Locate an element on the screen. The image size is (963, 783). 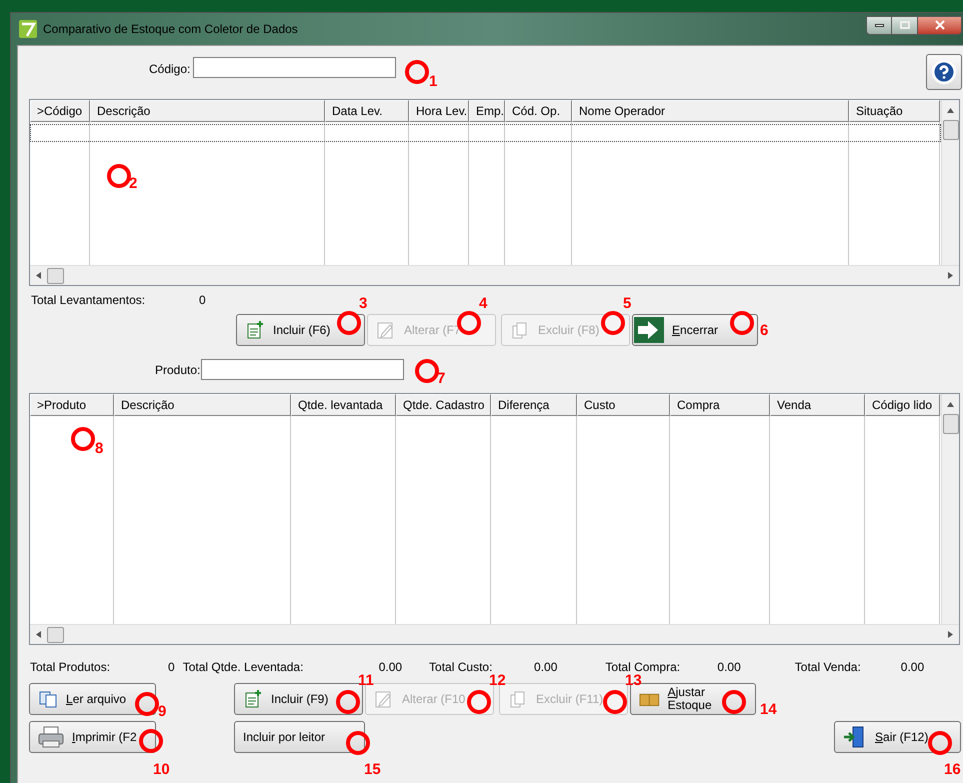
toolbar-button: Incluir (F6) is located at coordinates (300, 330).